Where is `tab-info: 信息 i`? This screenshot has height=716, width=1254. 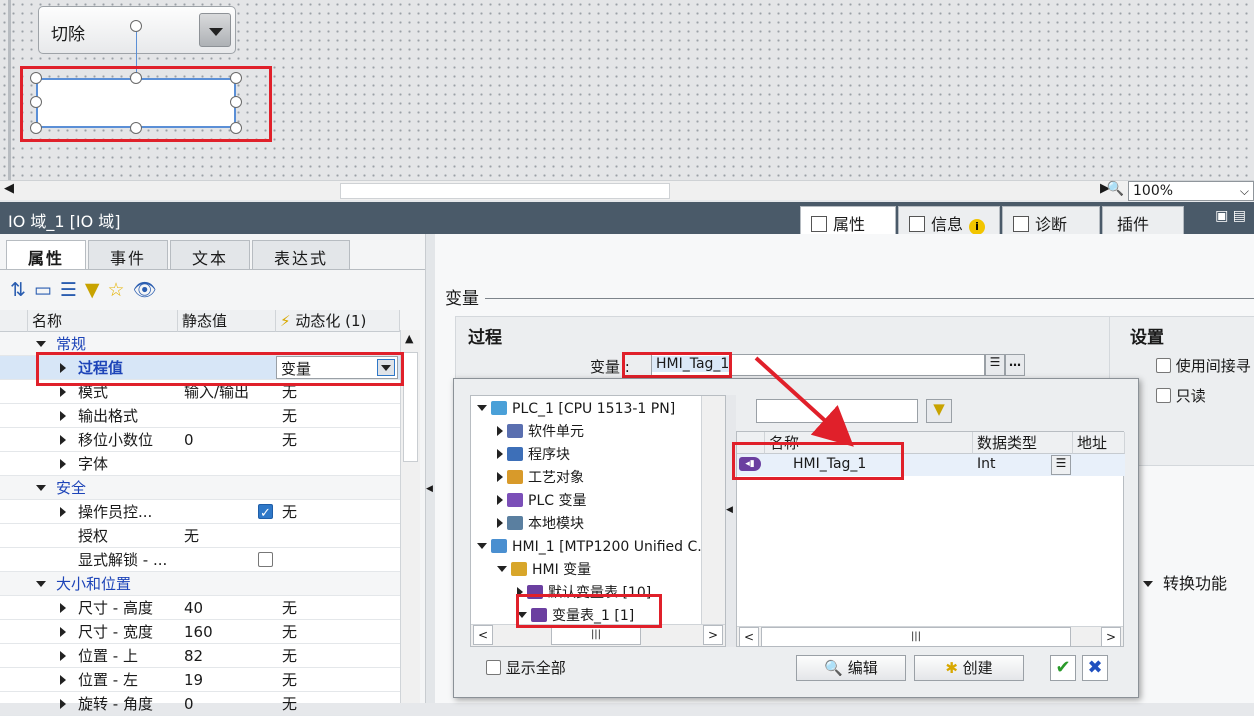
tab-info: 信息 i is located at coordinates (949, 220).